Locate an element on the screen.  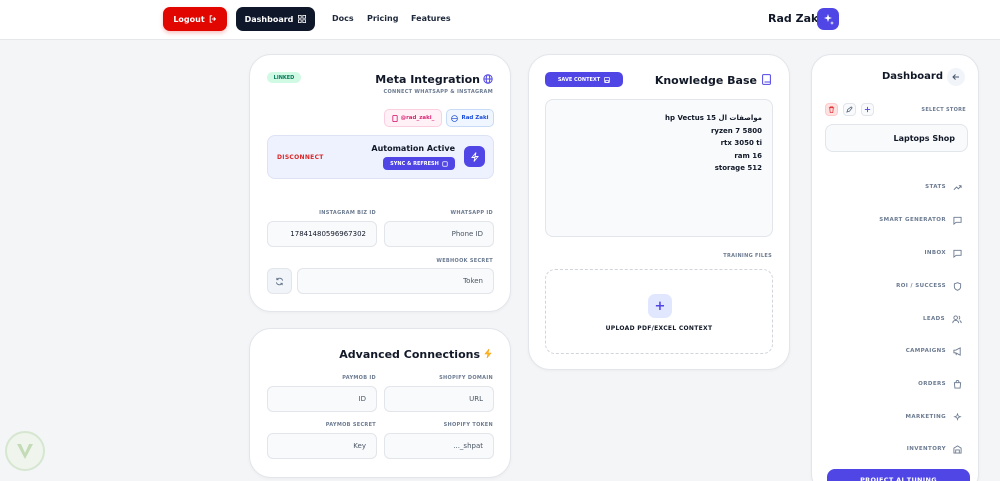
add-store-button is located at coordinates (867, 109).